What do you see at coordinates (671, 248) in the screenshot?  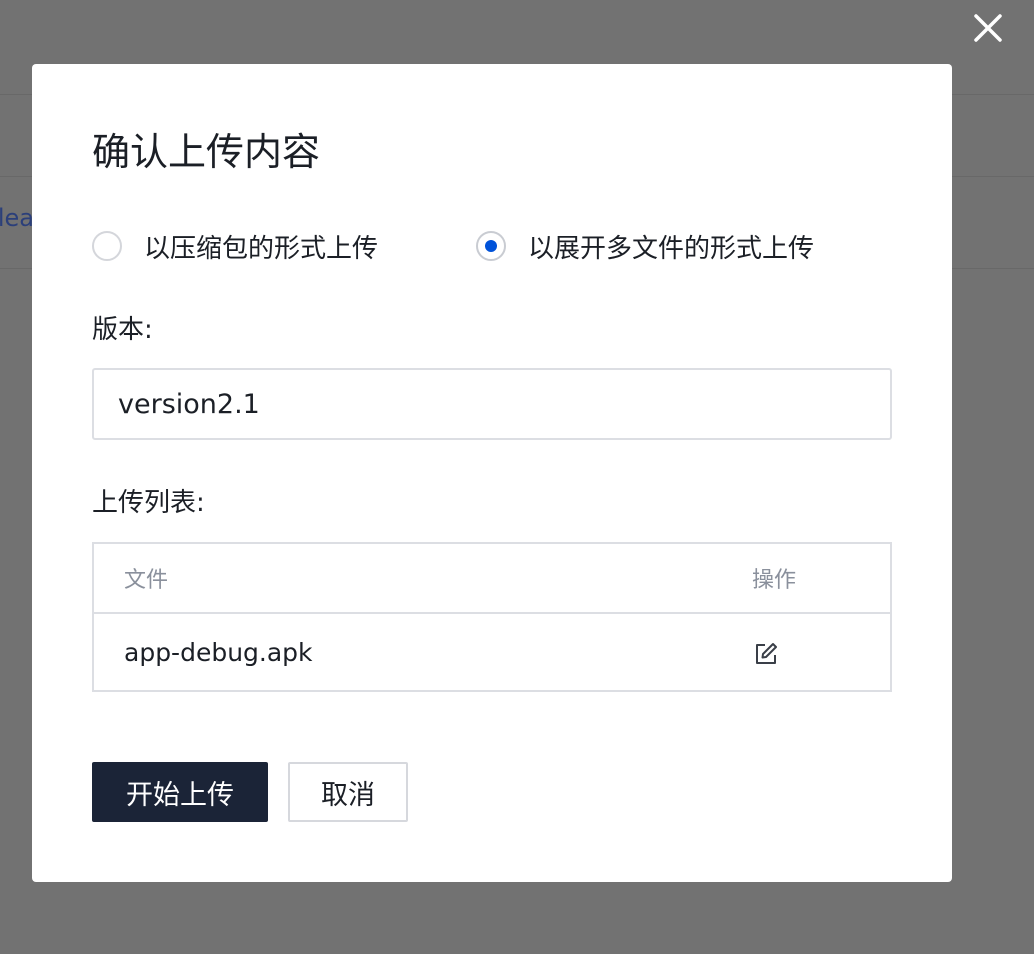 I see `radio-label: 以展开多文件的形式上传` at bounding box center [671, 248].